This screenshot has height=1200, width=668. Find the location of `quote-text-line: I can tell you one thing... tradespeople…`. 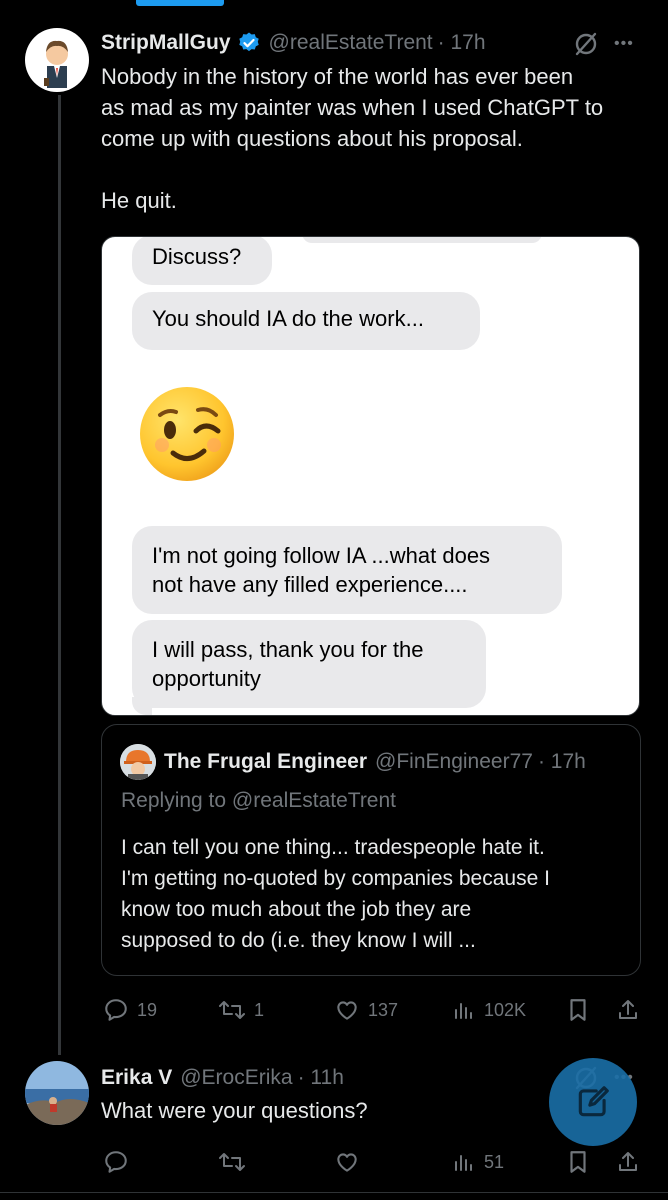

quote-text-line: I can tell you one thing... tradespeople… is located at coordinates (333, 847).